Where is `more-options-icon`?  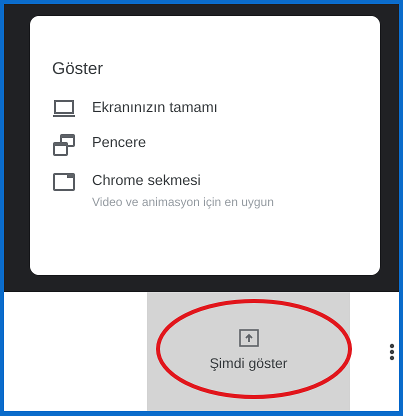
more-options-icon is located at coordinates (392, 351).